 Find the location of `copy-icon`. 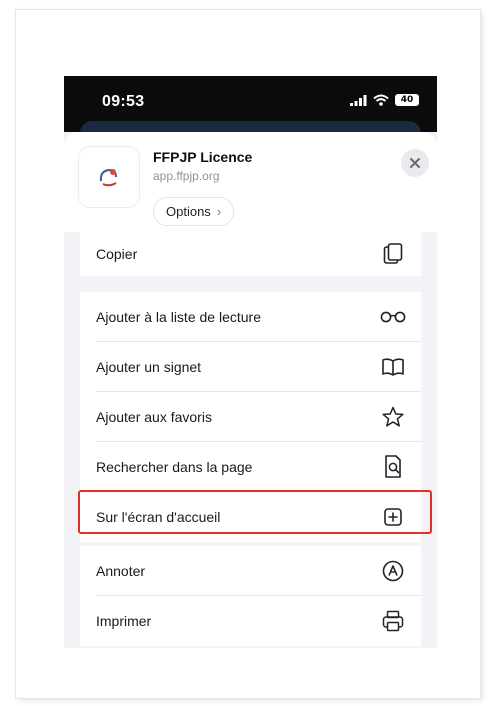

copy-icon is located at coordinates (393, 254).